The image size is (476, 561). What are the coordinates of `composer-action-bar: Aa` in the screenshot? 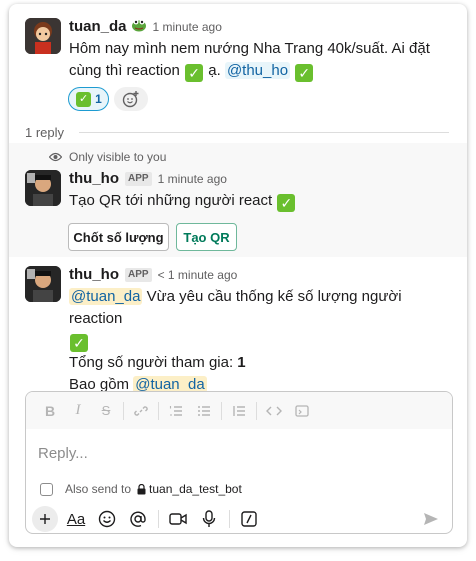 It's located at (149, 519).